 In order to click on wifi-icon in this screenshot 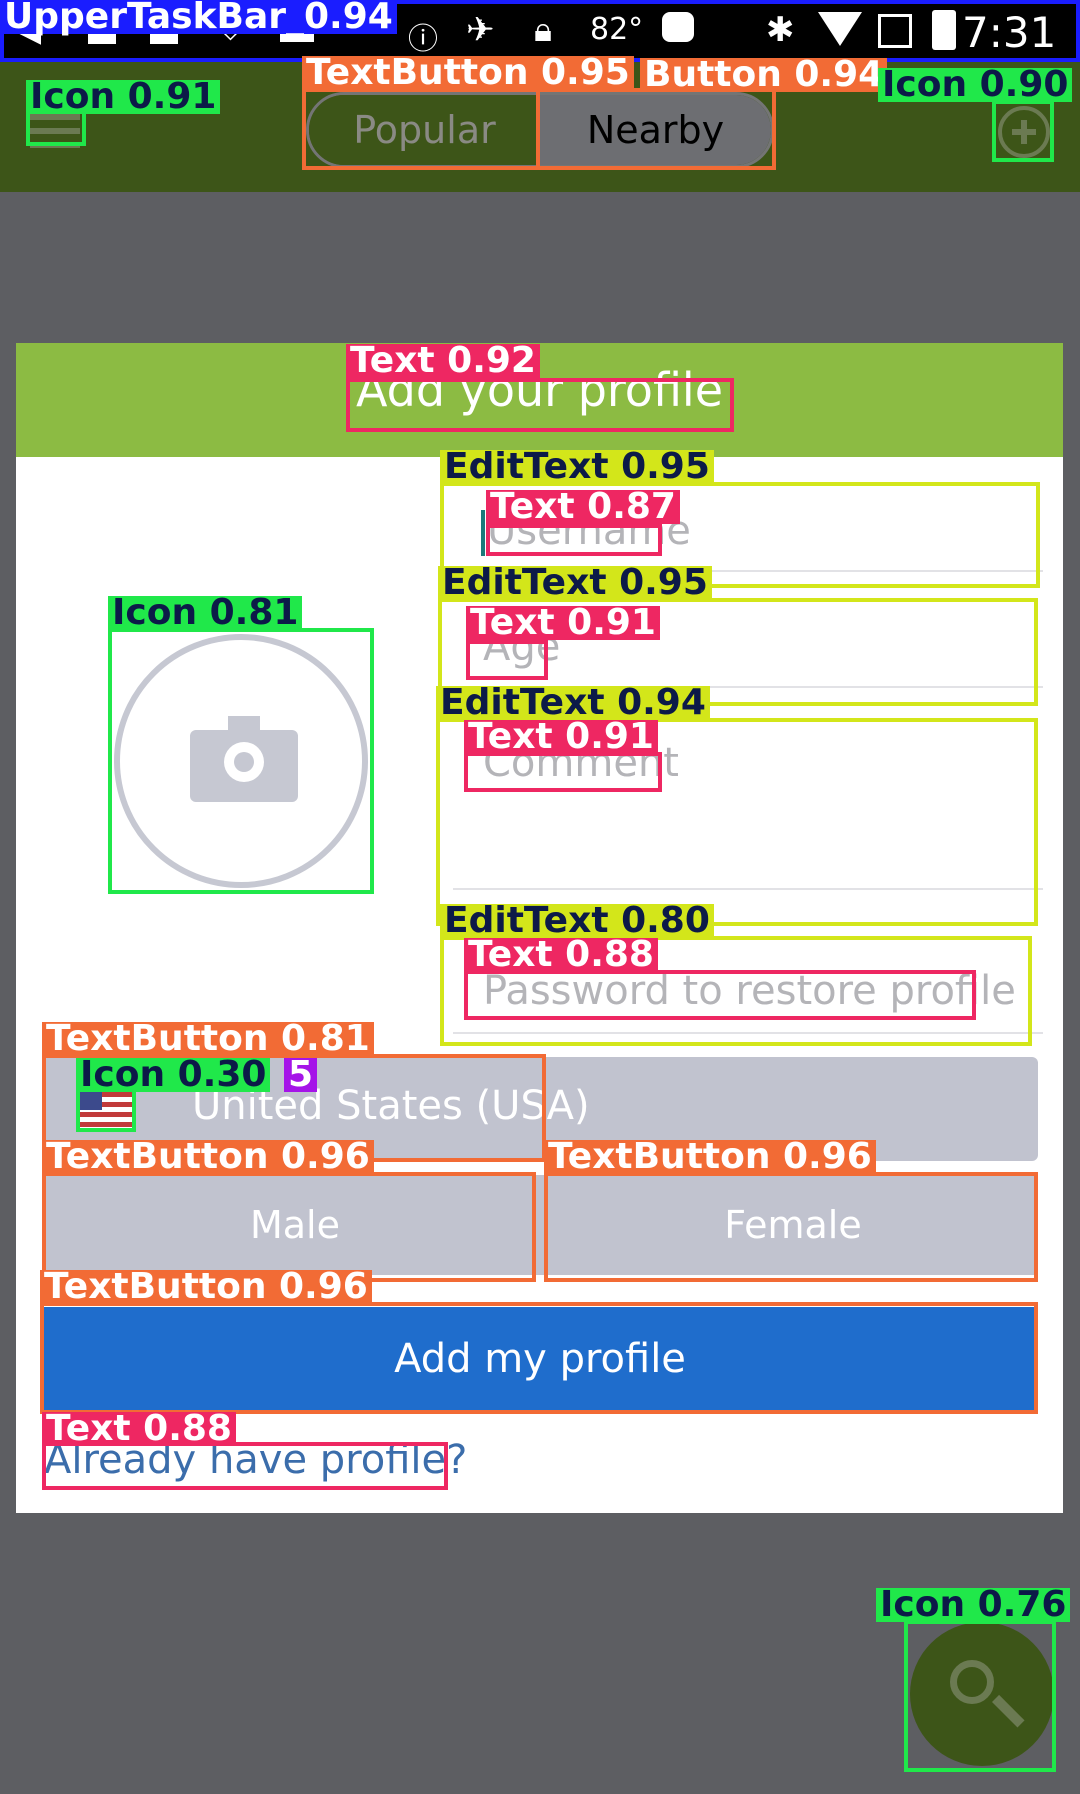, I will do `click(840, 29)`.